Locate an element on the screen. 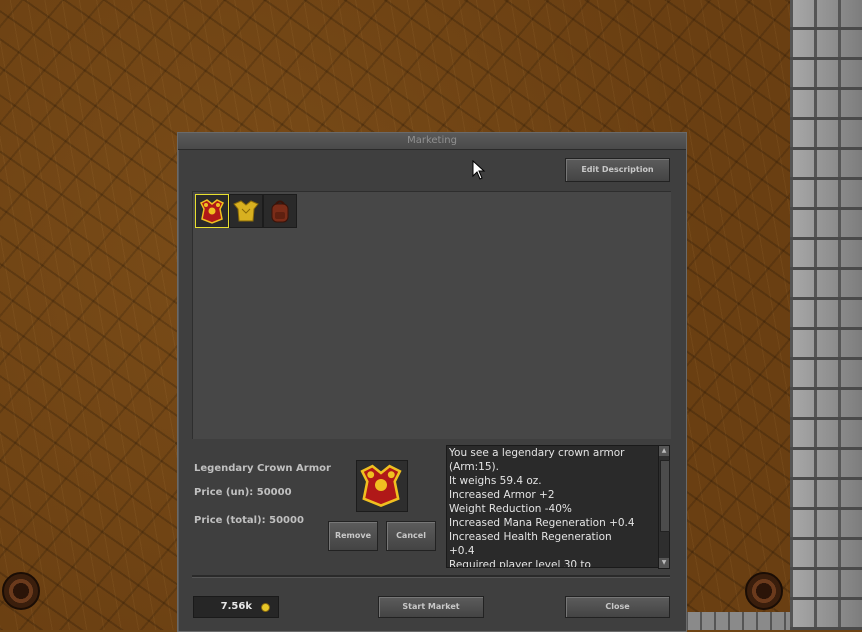 This screenshot has height=632, width=862. divider is located at coordinates (431, 576).